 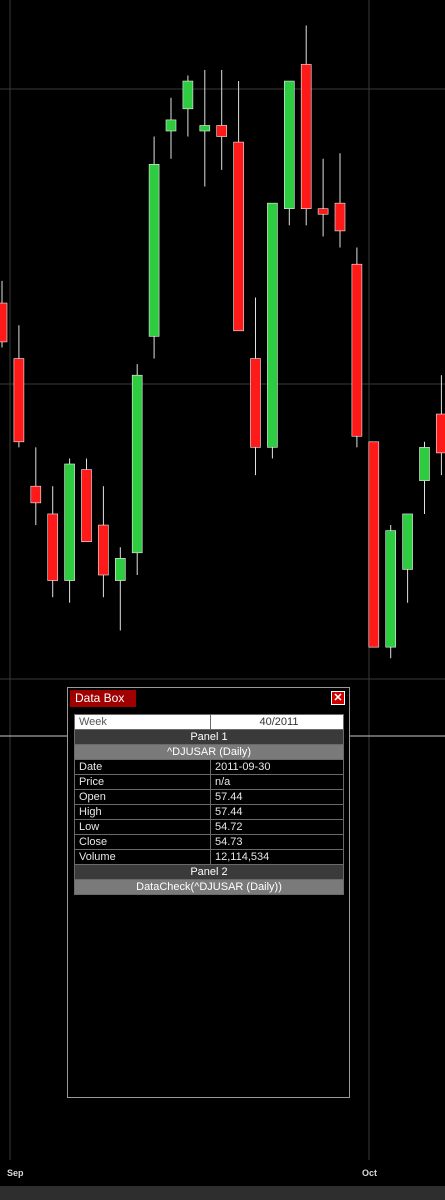 I want to click on symbol-header: ^DJUSAR (Daily), so click(x=209, y=752).